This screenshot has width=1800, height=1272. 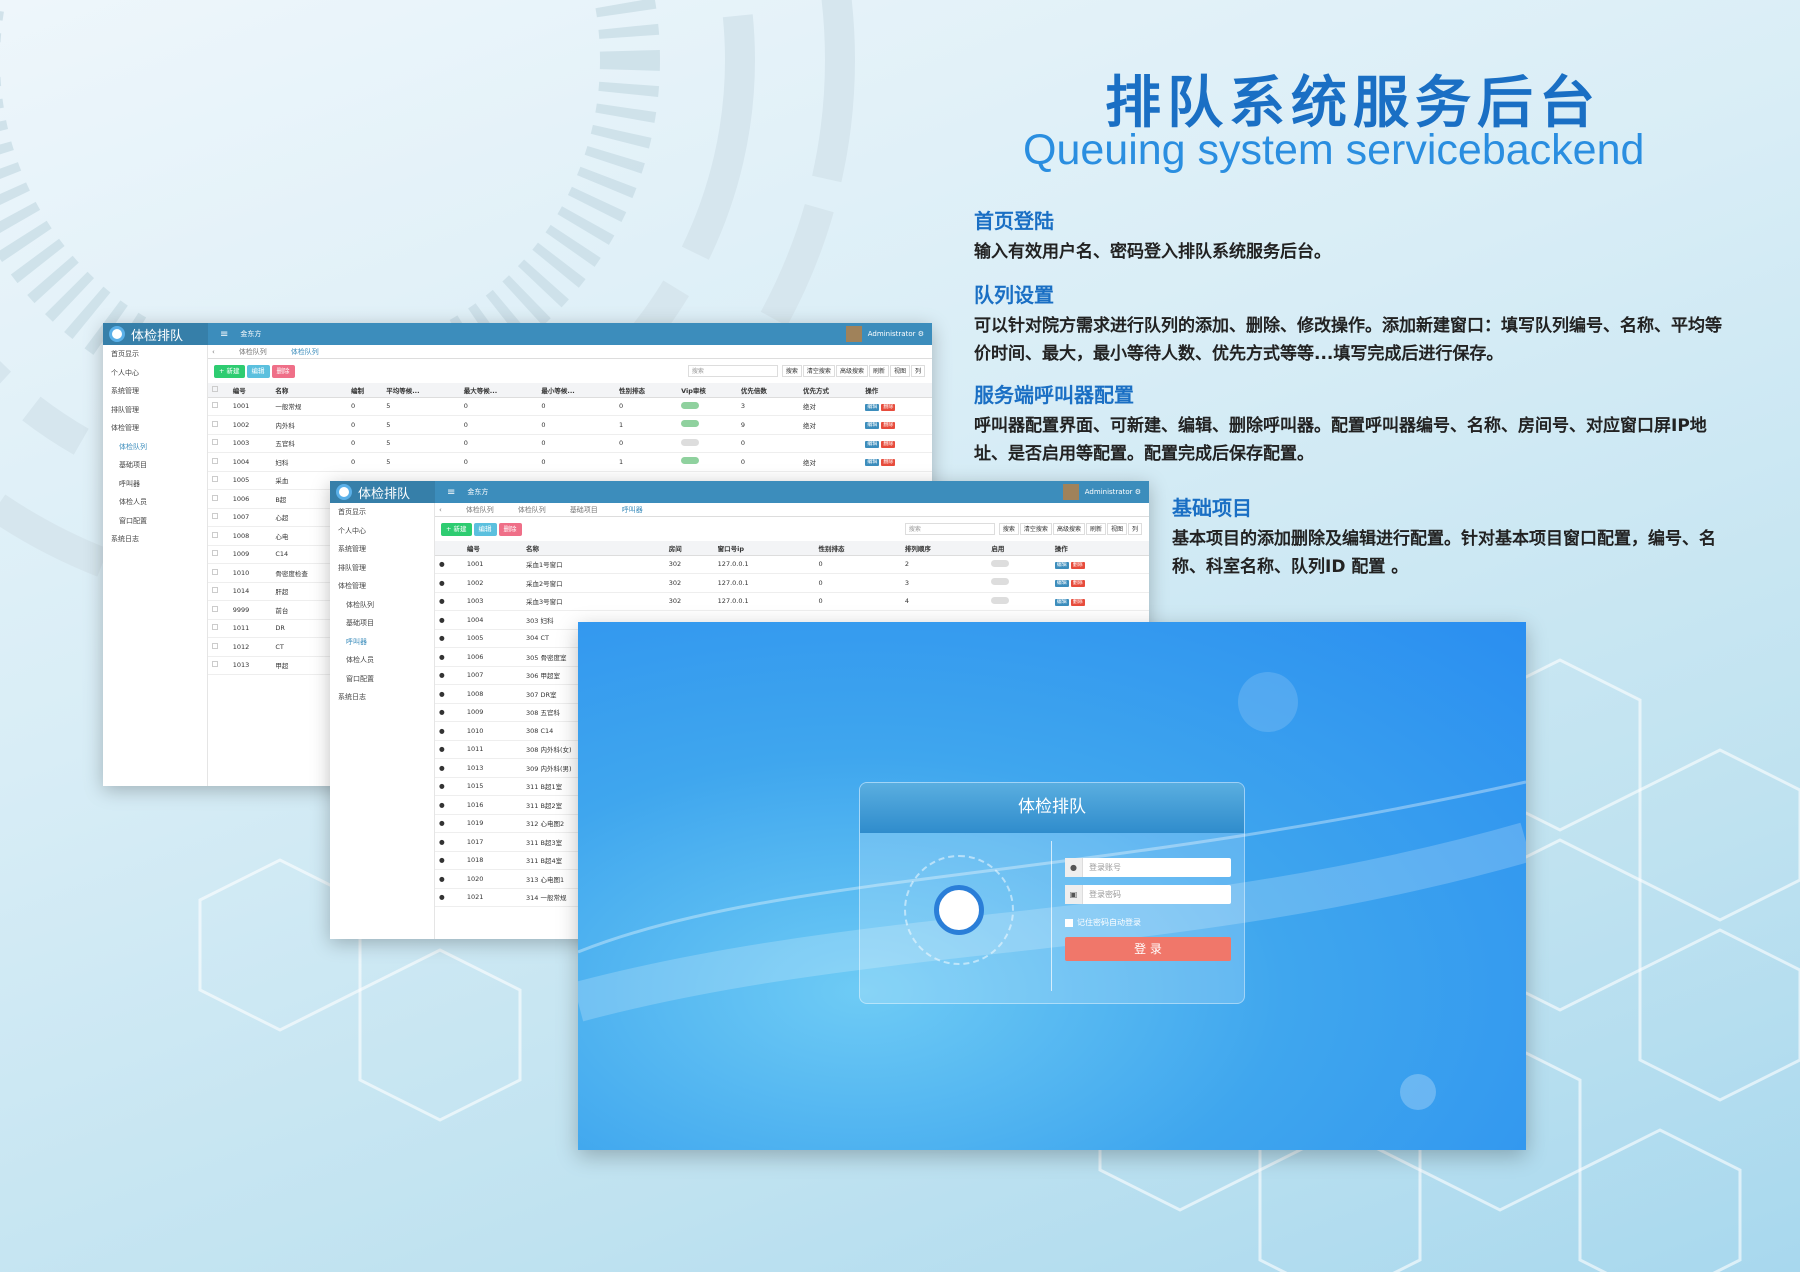 I want to click on column-header: 排列顺序, so click(x=944, y=548).